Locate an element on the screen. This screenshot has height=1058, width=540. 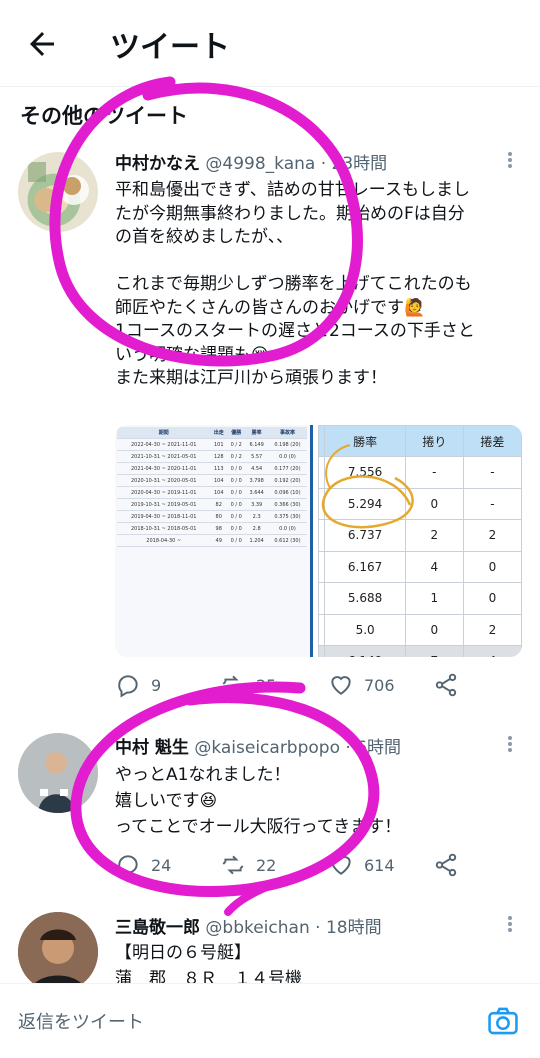
retweet-button: 25 is located at coordinates (248, 685).